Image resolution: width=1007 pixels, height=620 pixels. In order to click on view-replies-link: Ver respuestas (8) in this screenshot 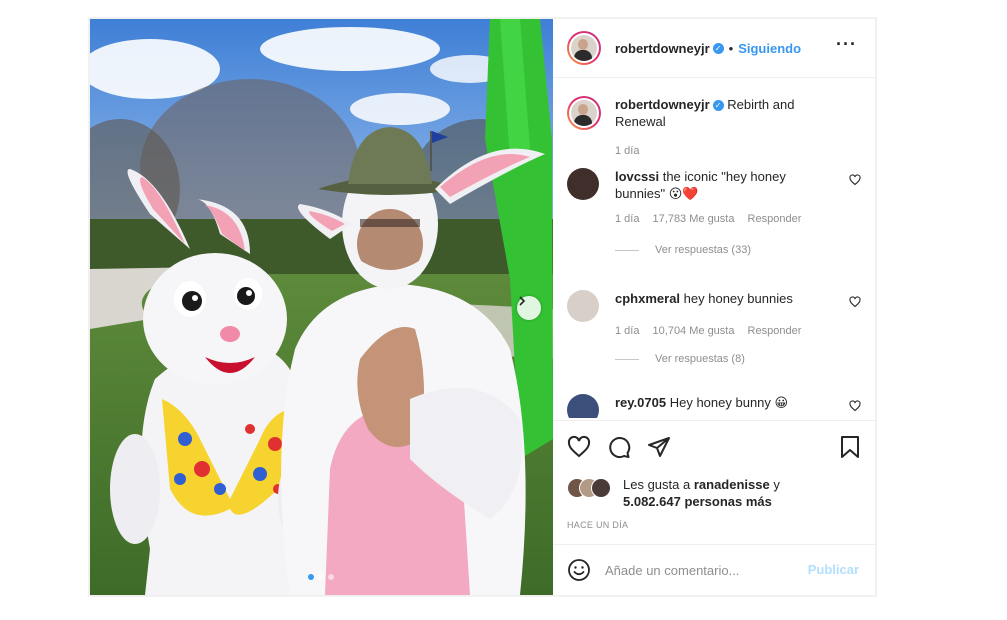, I will do `click(680, 359)`.